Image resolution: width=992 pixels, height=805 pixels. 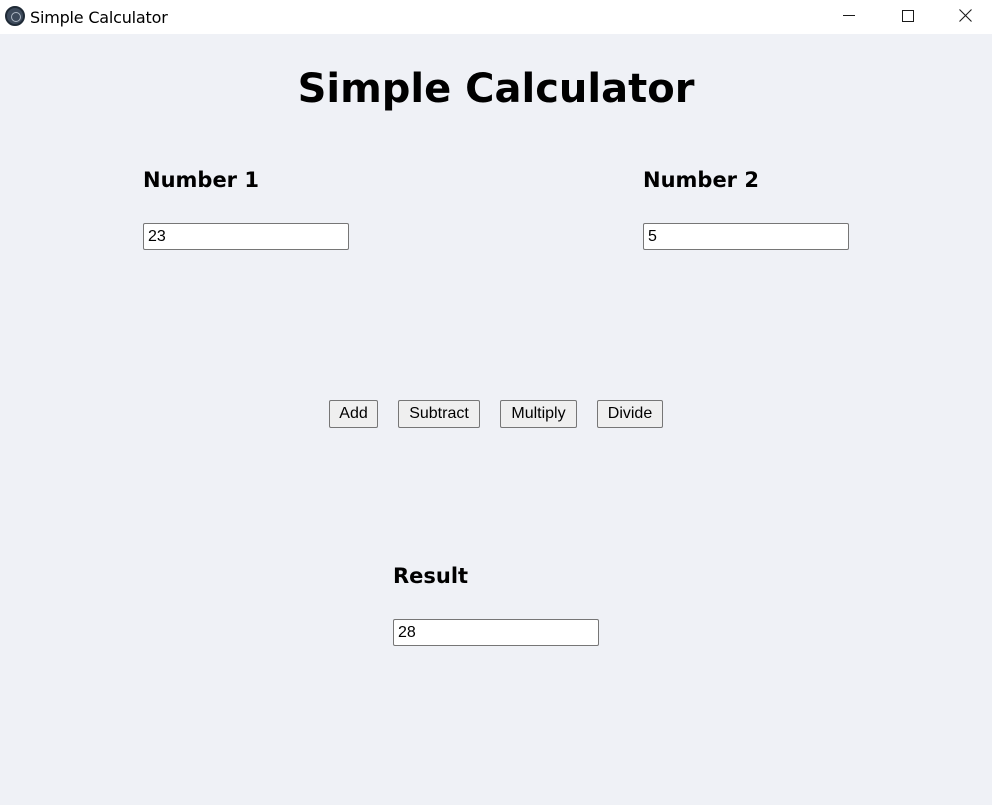 I want to click on number1-input, so click(x=246, y=236).